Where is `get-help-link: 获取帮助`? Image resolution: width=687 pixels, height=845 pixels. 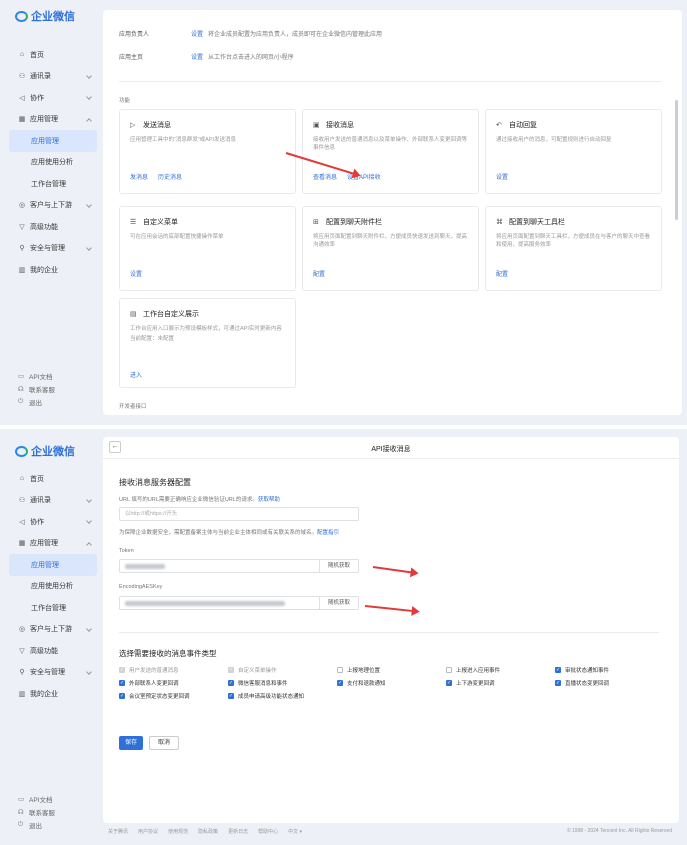 get-help-link: 获取帮助 is located at coordinates (269, 500).